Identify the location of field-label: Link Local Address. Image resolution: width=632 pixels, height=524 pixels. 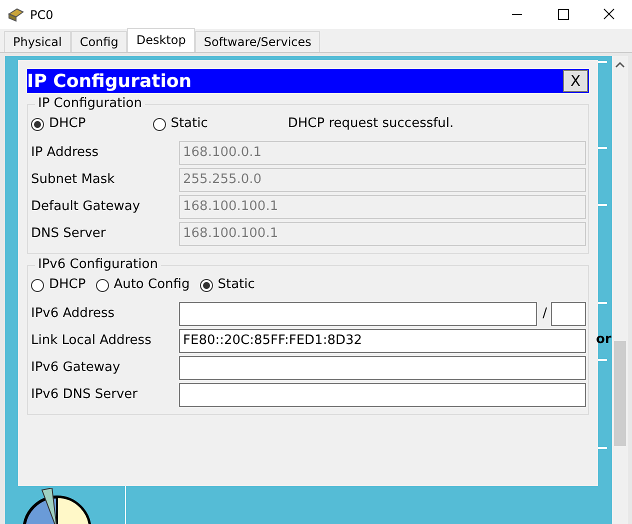
(91, 341).